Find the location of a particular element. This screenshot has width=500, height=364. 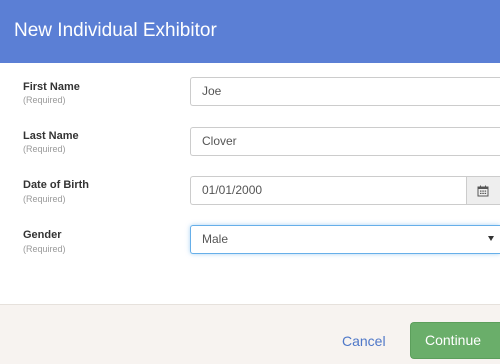

gender-select: Male is located at coordinates (345, 239).